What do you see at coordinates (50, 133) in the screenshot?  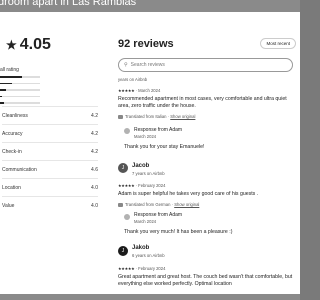 I see `category-accuracy: Accuracy 4.2` at bounding box center [50, 133].